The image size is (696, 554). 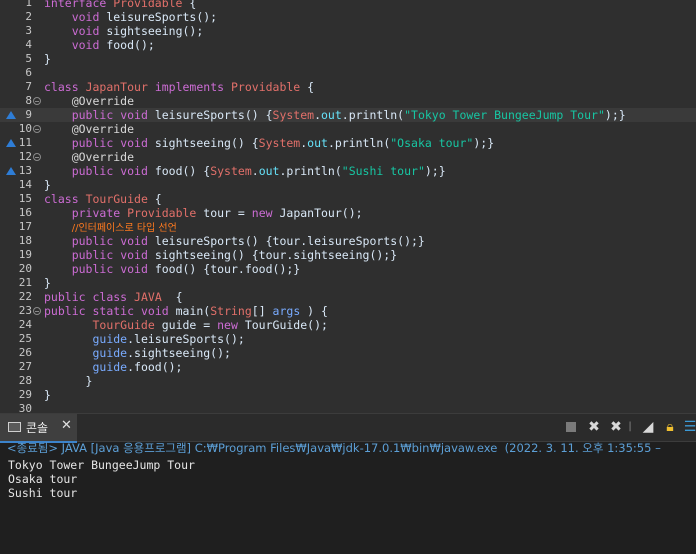 I want to click on code-line: 26 guide.sightseeing();, so click(x=348, y=353).